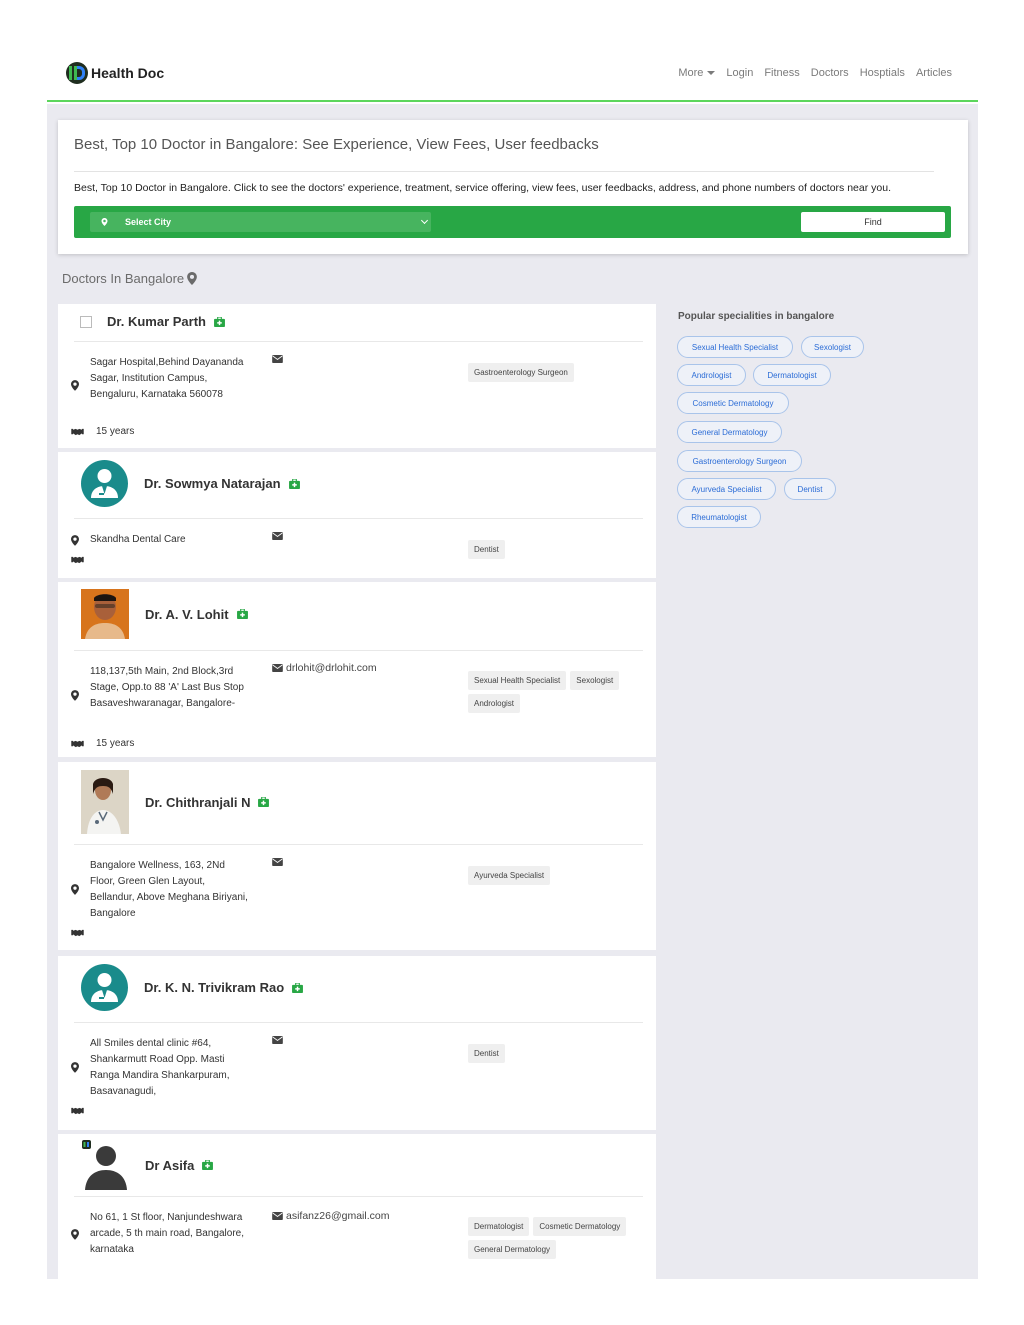  I want to click on speciality-tag: Sexologist, so click(595, 680).